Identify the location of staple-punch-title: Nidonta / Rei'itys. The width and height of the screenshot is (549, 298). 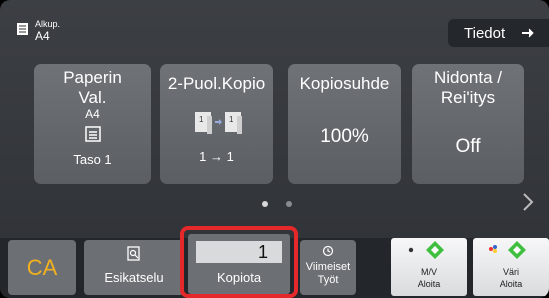
(468, 87).